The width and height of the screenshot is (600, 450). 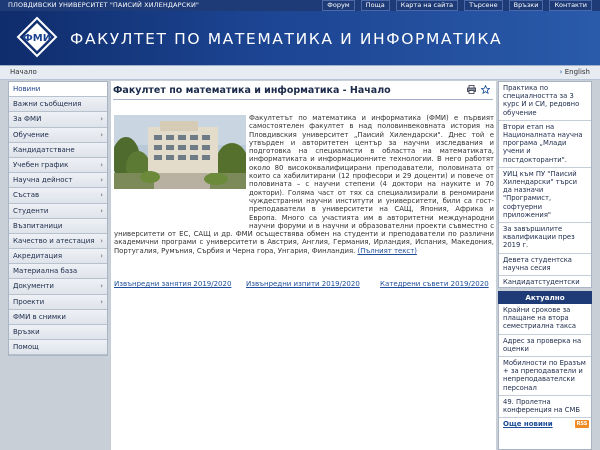 What do you see at coordinates (39, 316) in the screenshot?
I see `sidebar-item-label: ФМИ в снимки` at bounding box center [39, 316].